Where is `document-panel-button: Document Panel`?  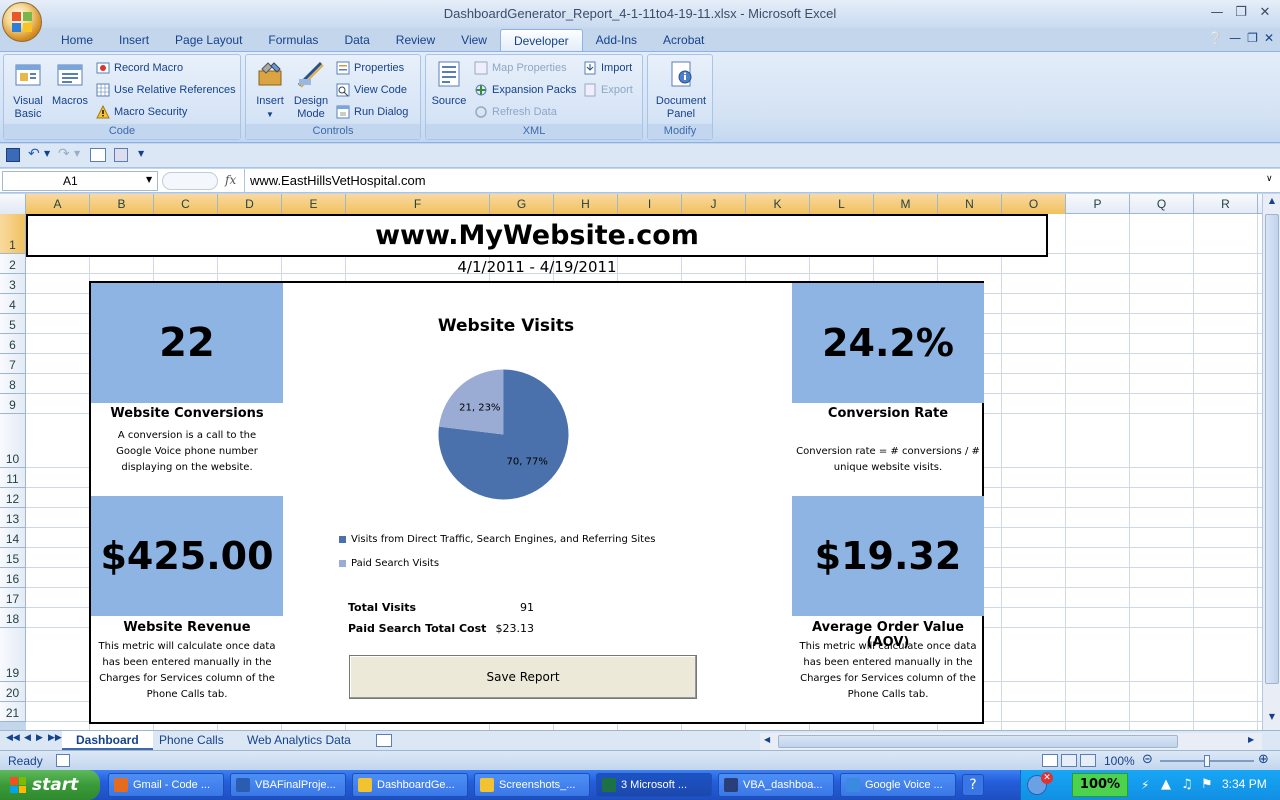
document-panel-button: Document Panel is located at coordinates (681, 90).